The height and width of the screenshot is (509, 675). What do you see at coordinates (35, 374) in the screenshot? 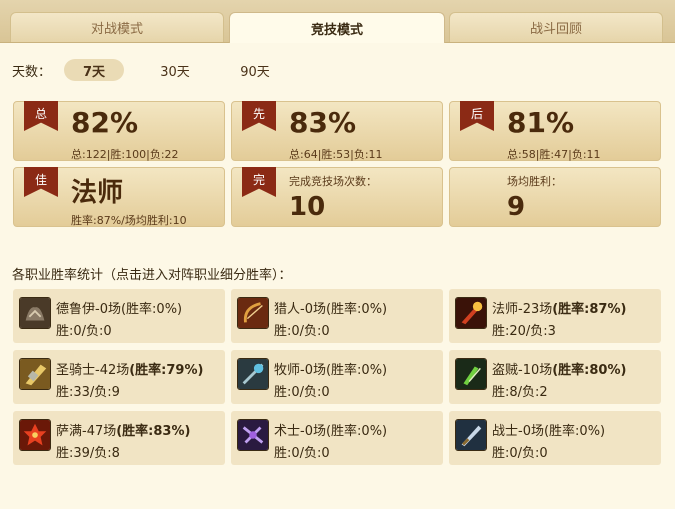
I see `paladin-icon` at bounding box center [35, 374].